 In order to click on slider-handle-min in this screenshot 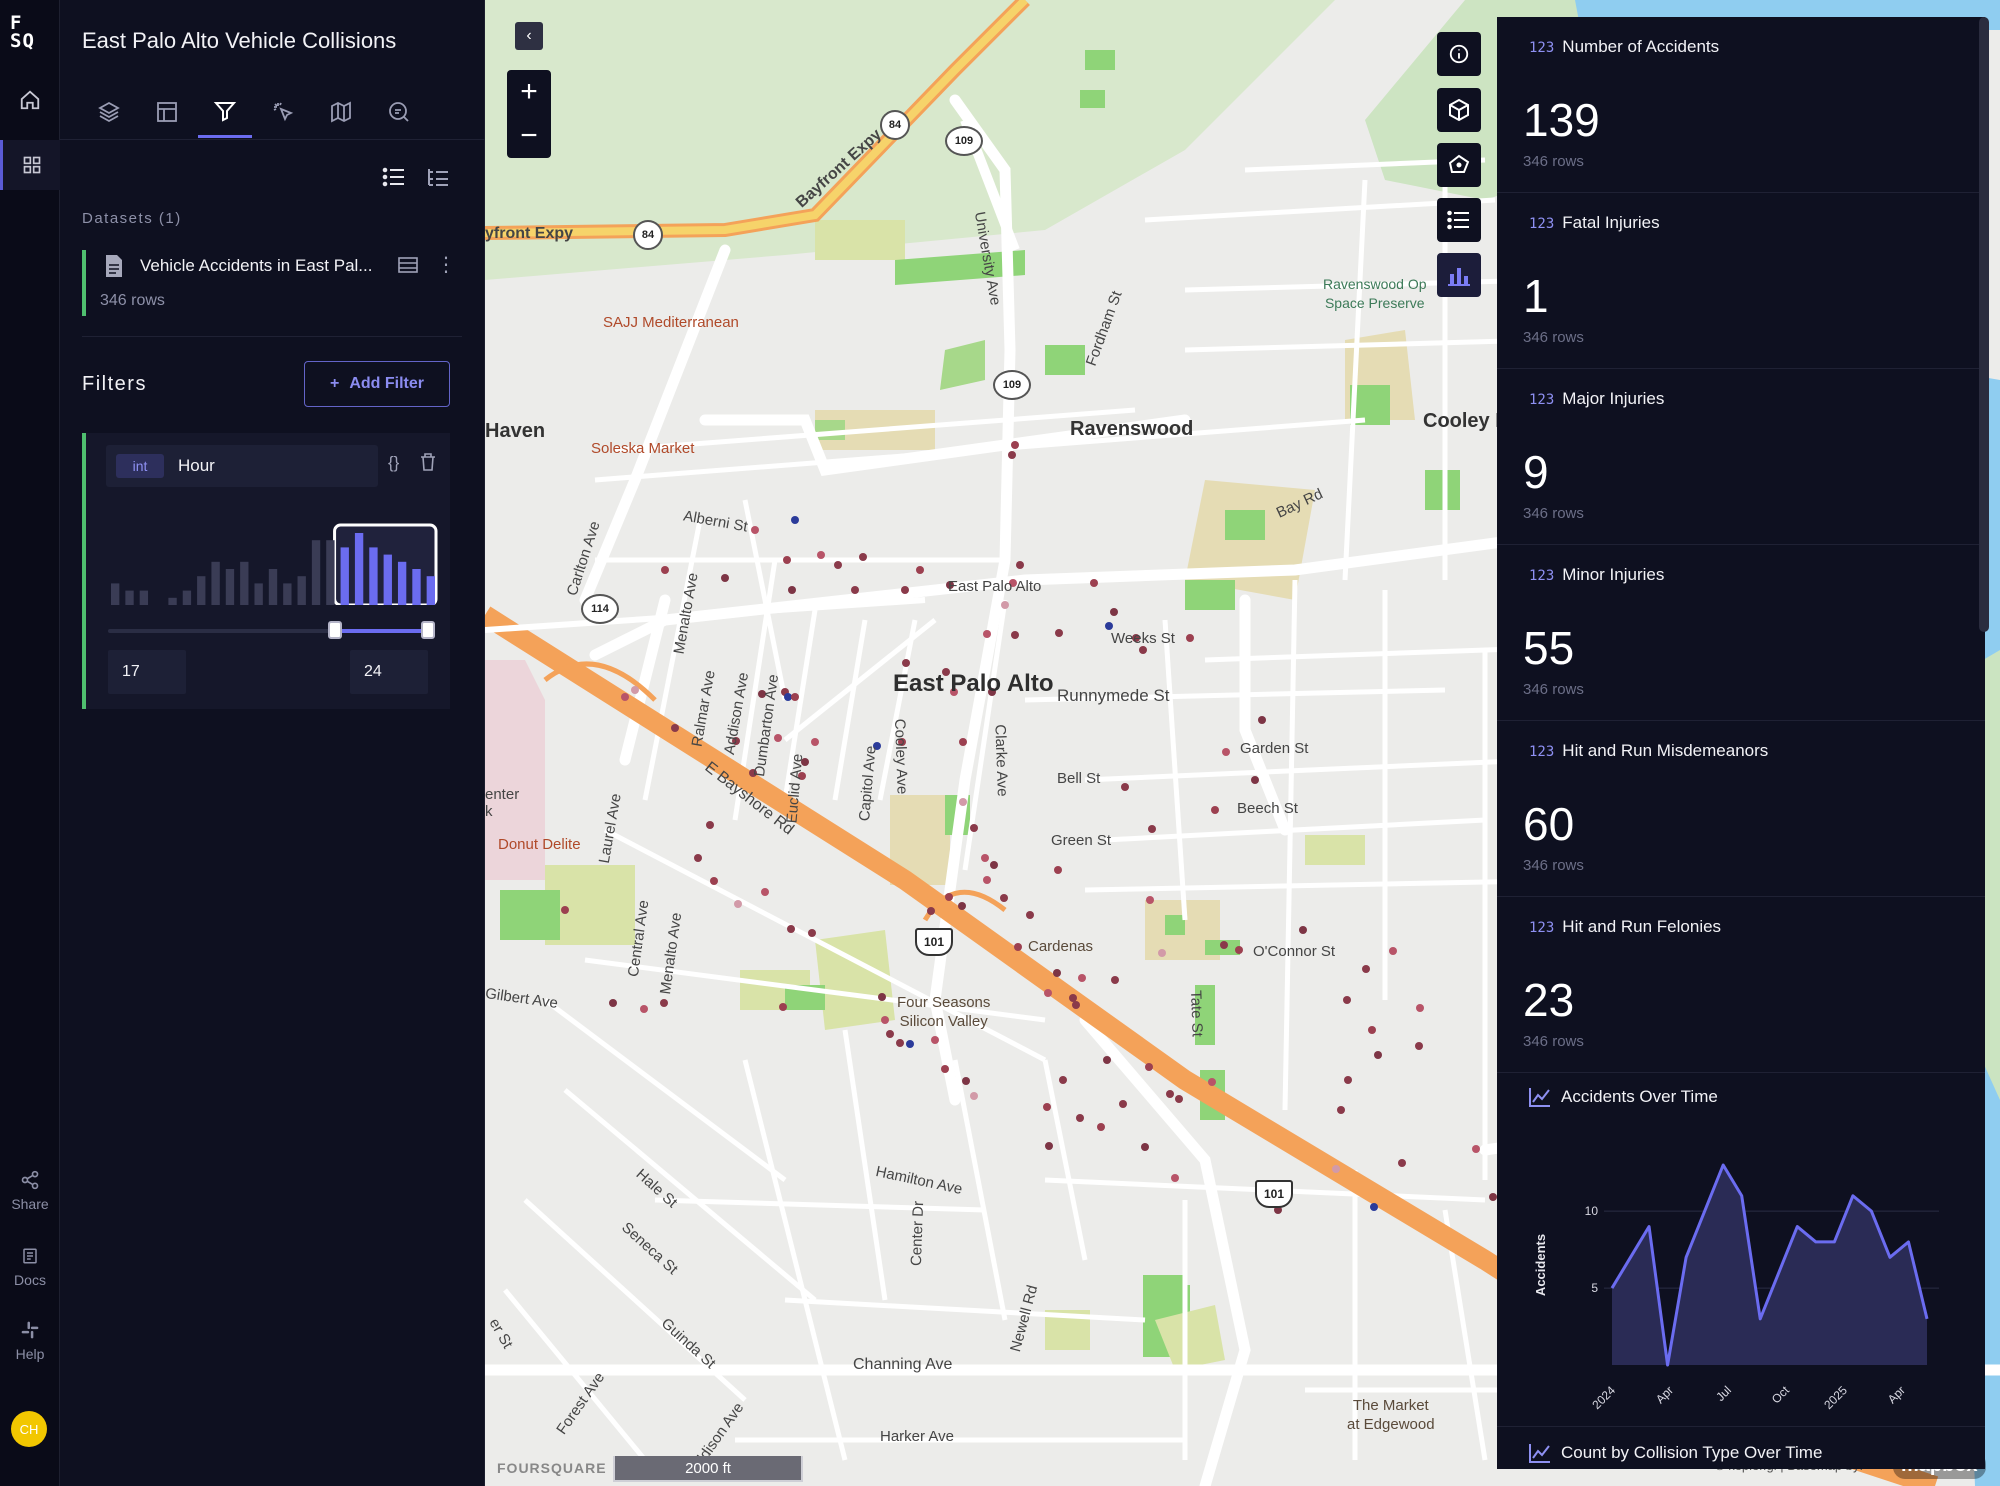, I will do `click(334, 630)`.